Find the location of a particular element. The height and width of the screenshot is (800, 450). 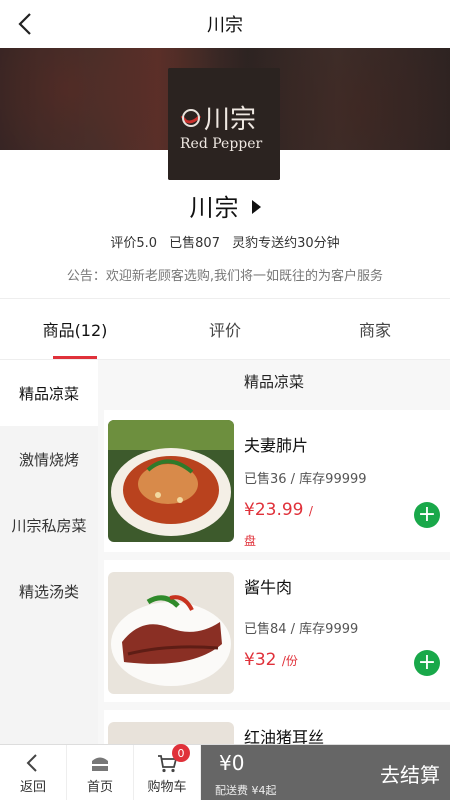

cart-button: 购物车 0 is located at coordinates (167, 772).